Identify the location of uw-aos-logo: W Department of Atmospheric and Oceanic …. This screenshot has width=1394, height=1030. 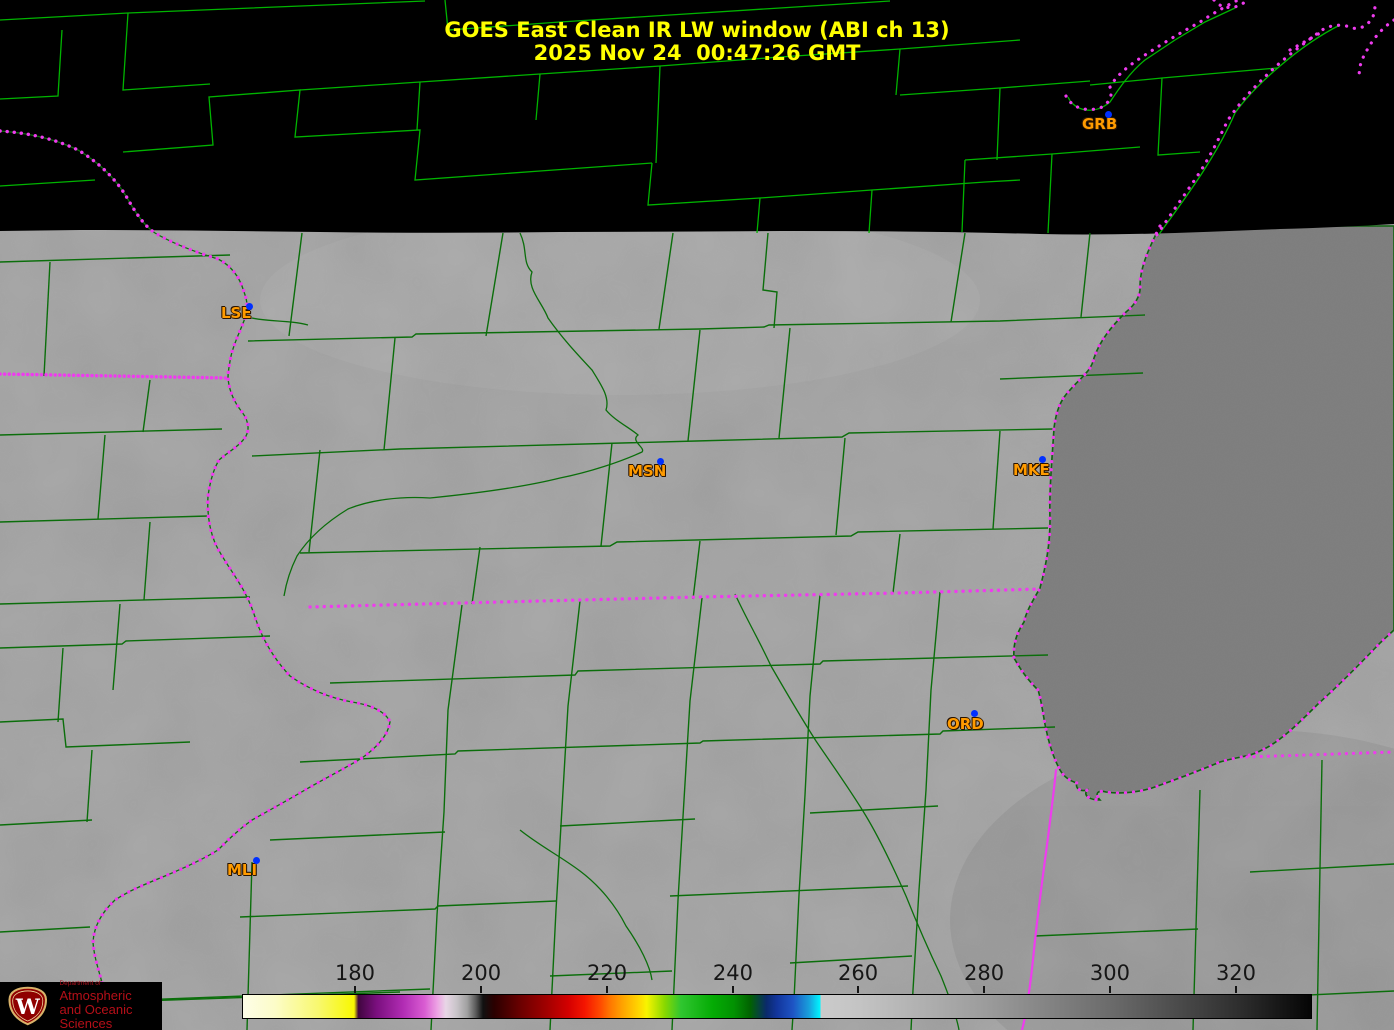
(81, 1004).